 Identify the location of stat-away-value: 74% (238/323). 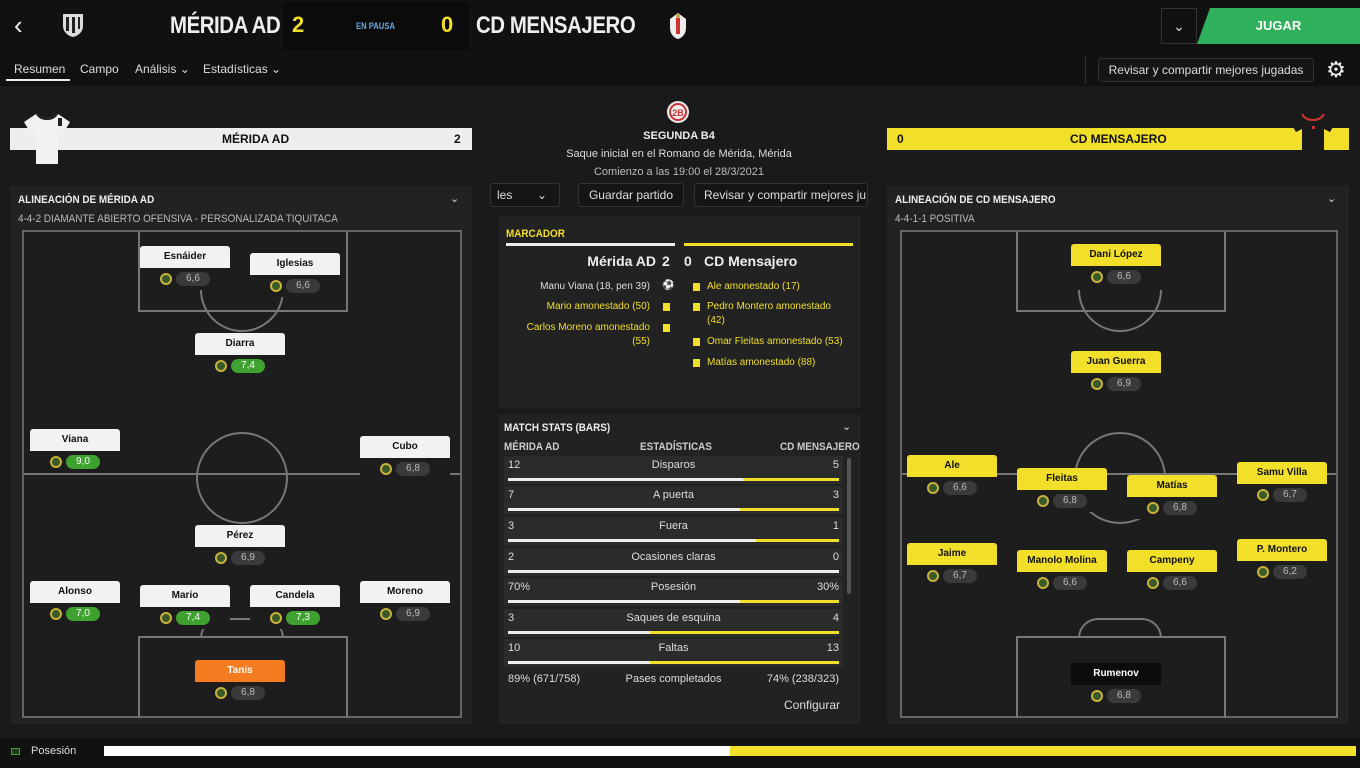
(802, 679).